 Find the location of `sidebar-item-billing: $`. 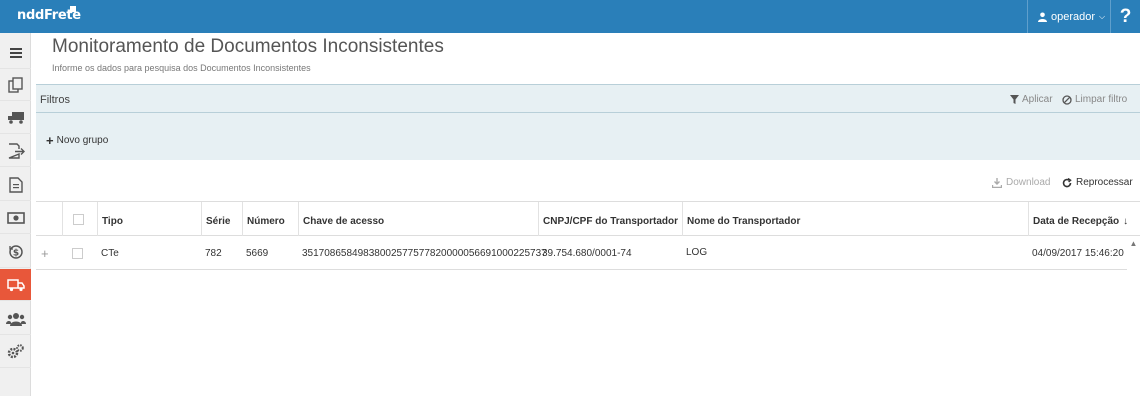

sidebar-item-billing: $ is located at coordinates (15, 252).